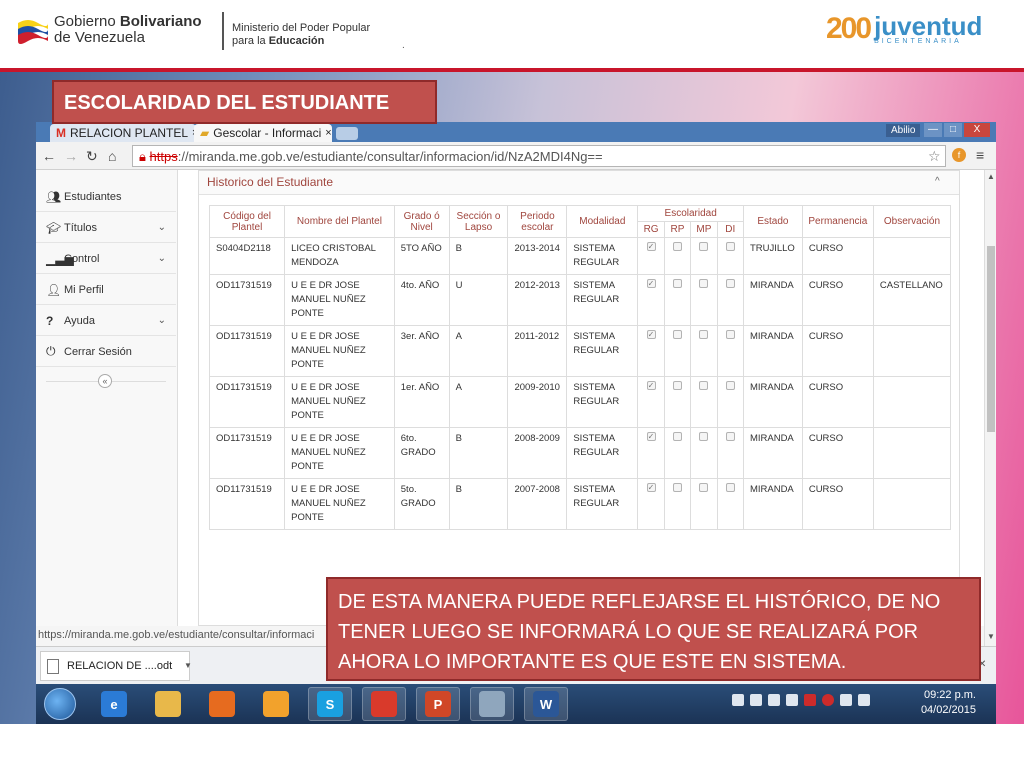  What do you see at coordinates (977, 130) in the screenshot?
I see `close-window-button: X` at bounding box center [977, 130].